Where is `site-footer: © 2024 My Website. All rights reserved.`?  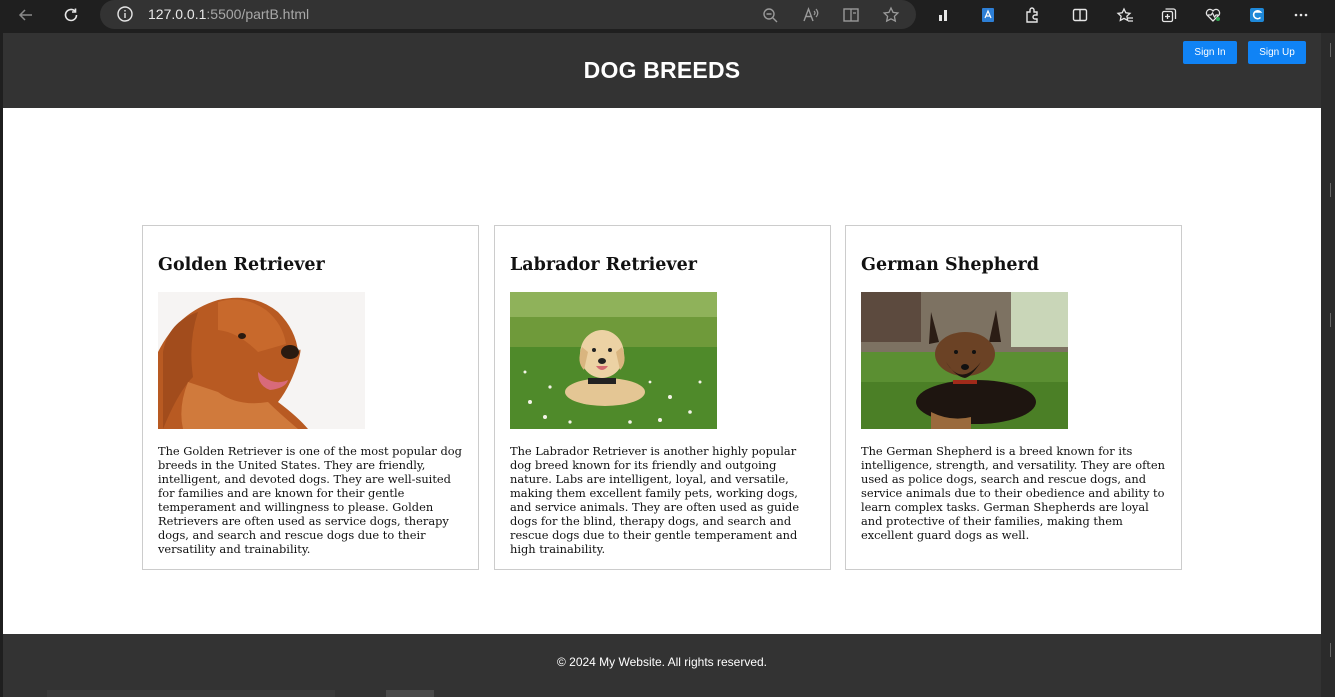
site-footer: © 2024 My Website. All rights reserved. is located at coordinates (662, 665).